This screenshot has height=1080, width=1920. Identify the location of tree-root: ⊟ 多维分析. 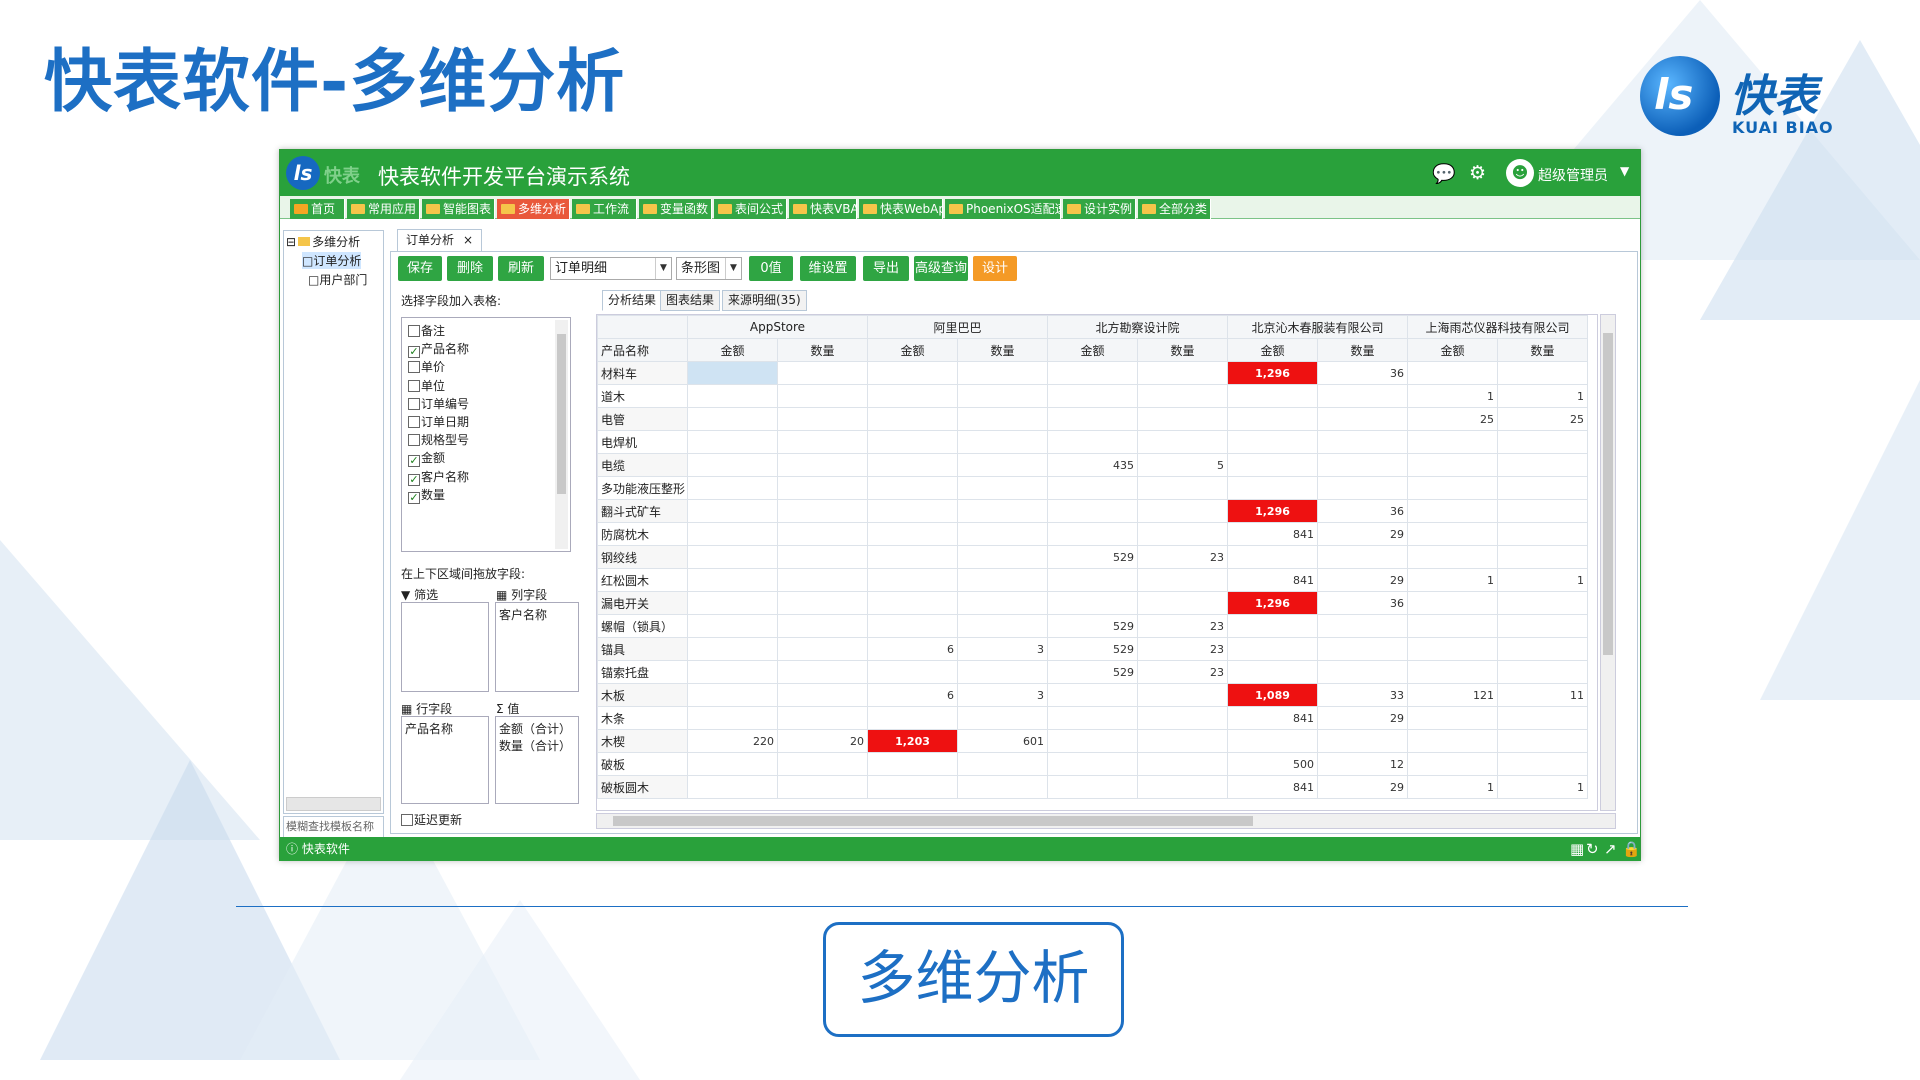
(323, 241).